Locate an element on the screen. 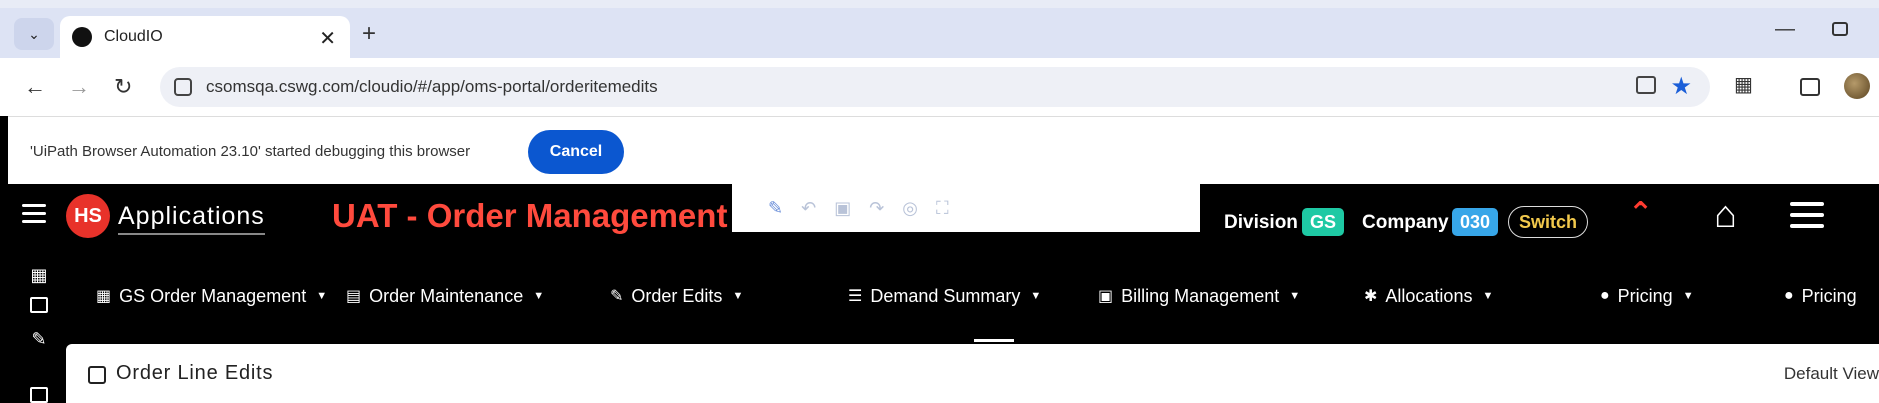  bookmark-star-icon: ★ is located at coordinates (1681, 86).